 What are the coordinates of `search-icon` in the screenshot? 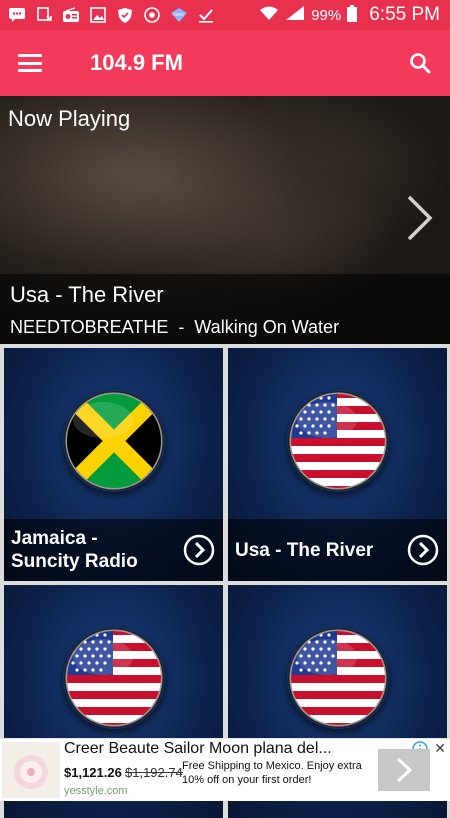 It's located at (420, 63).